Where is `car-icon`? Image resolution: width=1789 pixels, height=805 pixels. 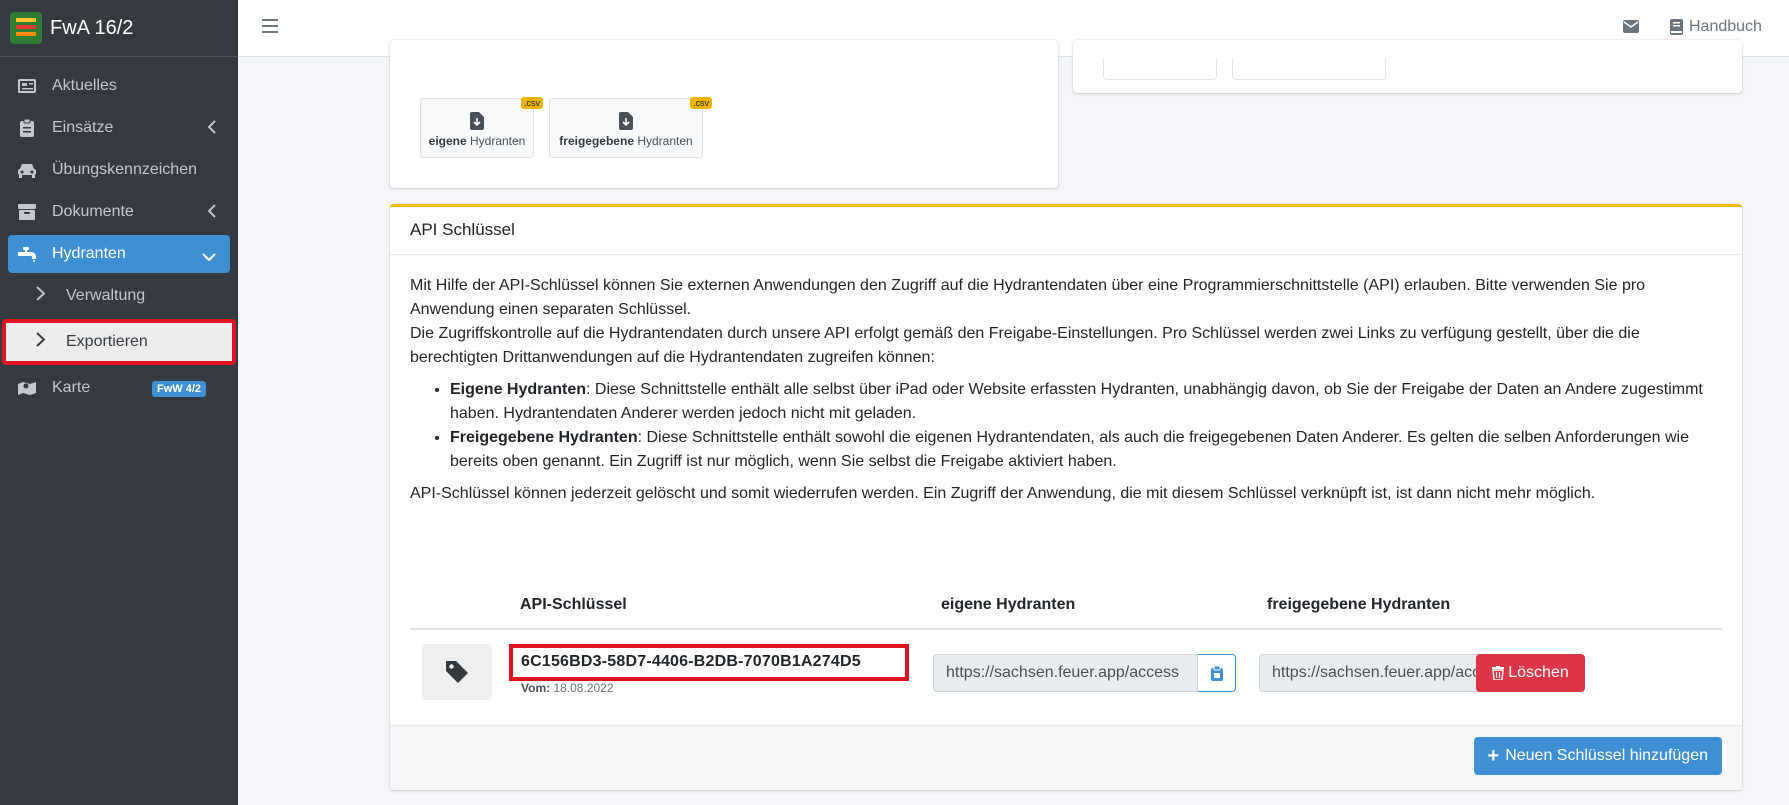
car-icon is located at coordinates (27, 170).